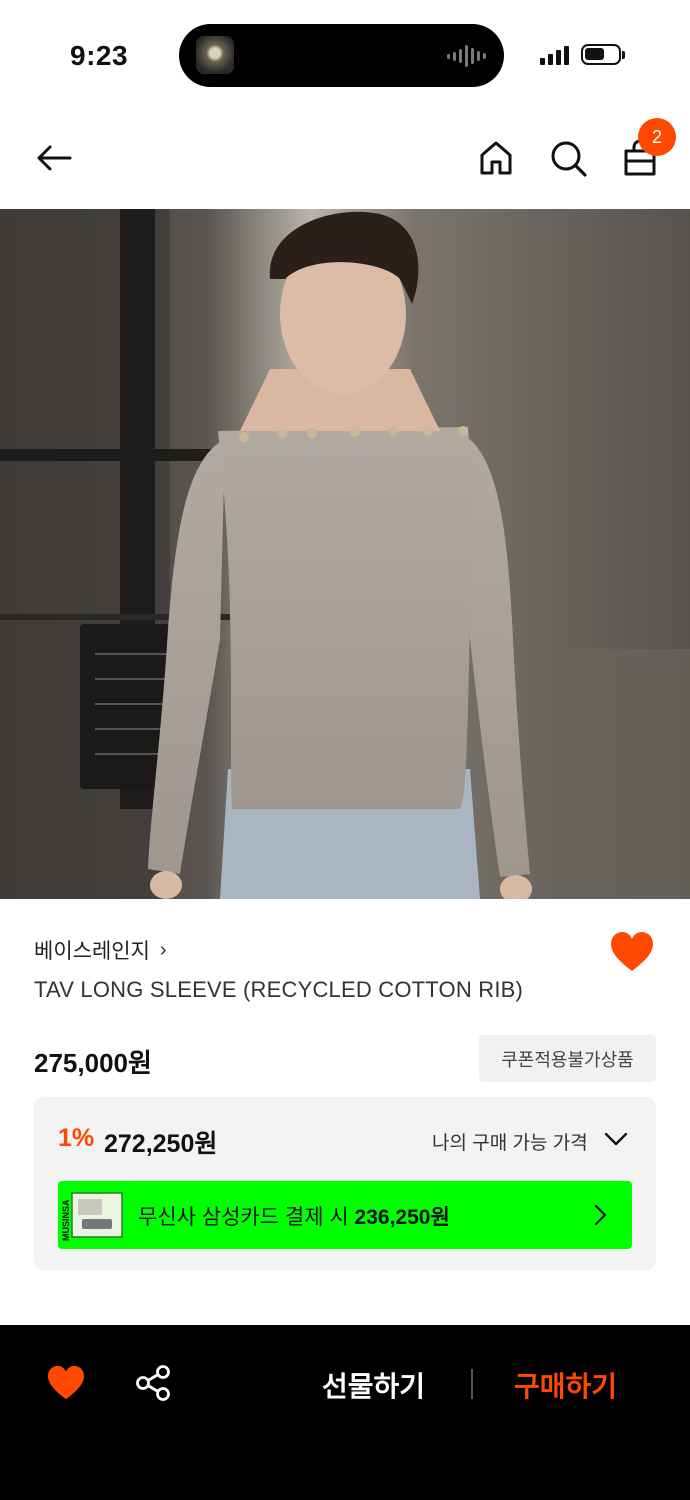 This screenshot has width=690, height=1500. I want to click on my-price-toggle: 나의 구매 가능 가격, so click(510, 1141).